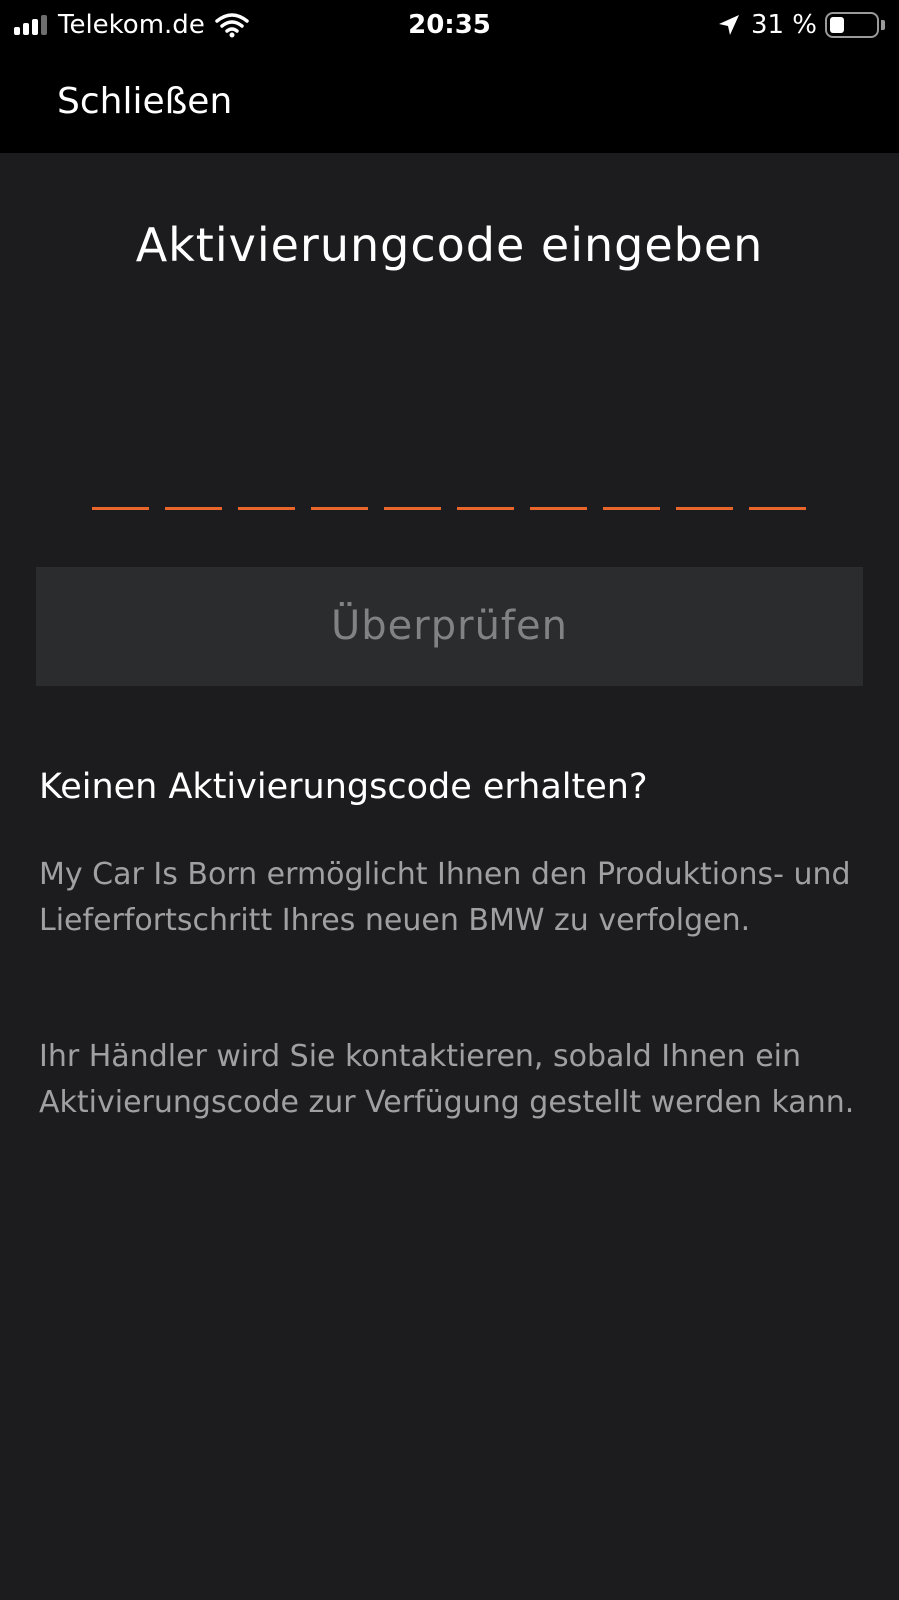  What do you see at coordinates (837, 25) in the screenshot?
I see `battery-level-fill` at bounding box center [837, 25].